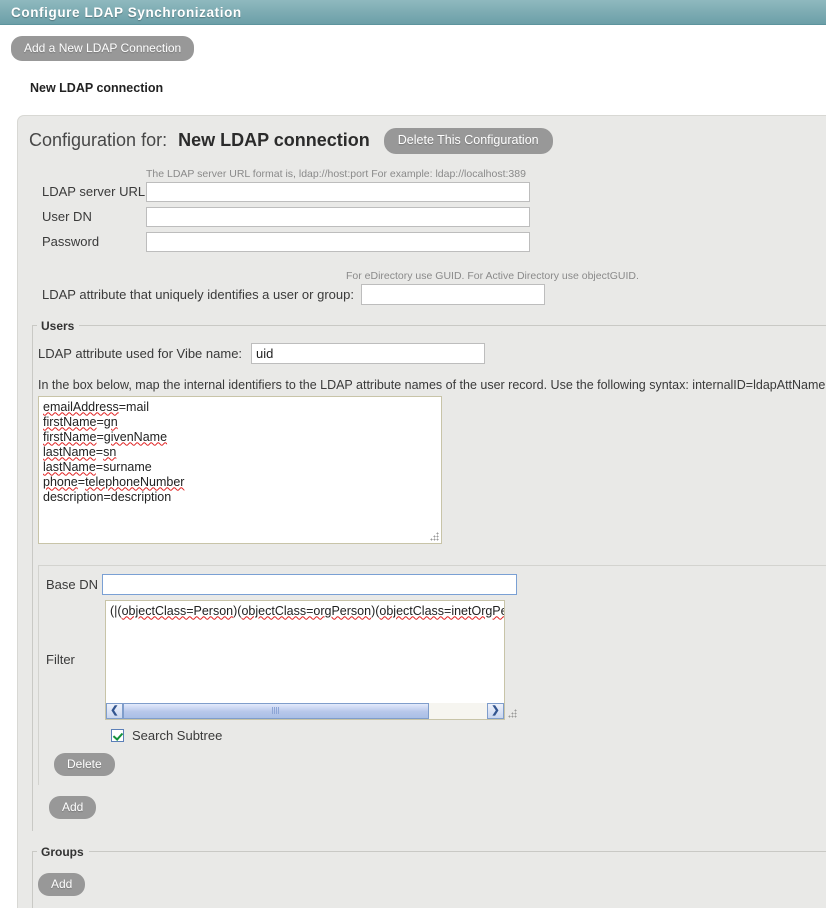 The width and height of the screenshot is (826, 908). I want to click on groups-add-button: Add, so click(62, 884).